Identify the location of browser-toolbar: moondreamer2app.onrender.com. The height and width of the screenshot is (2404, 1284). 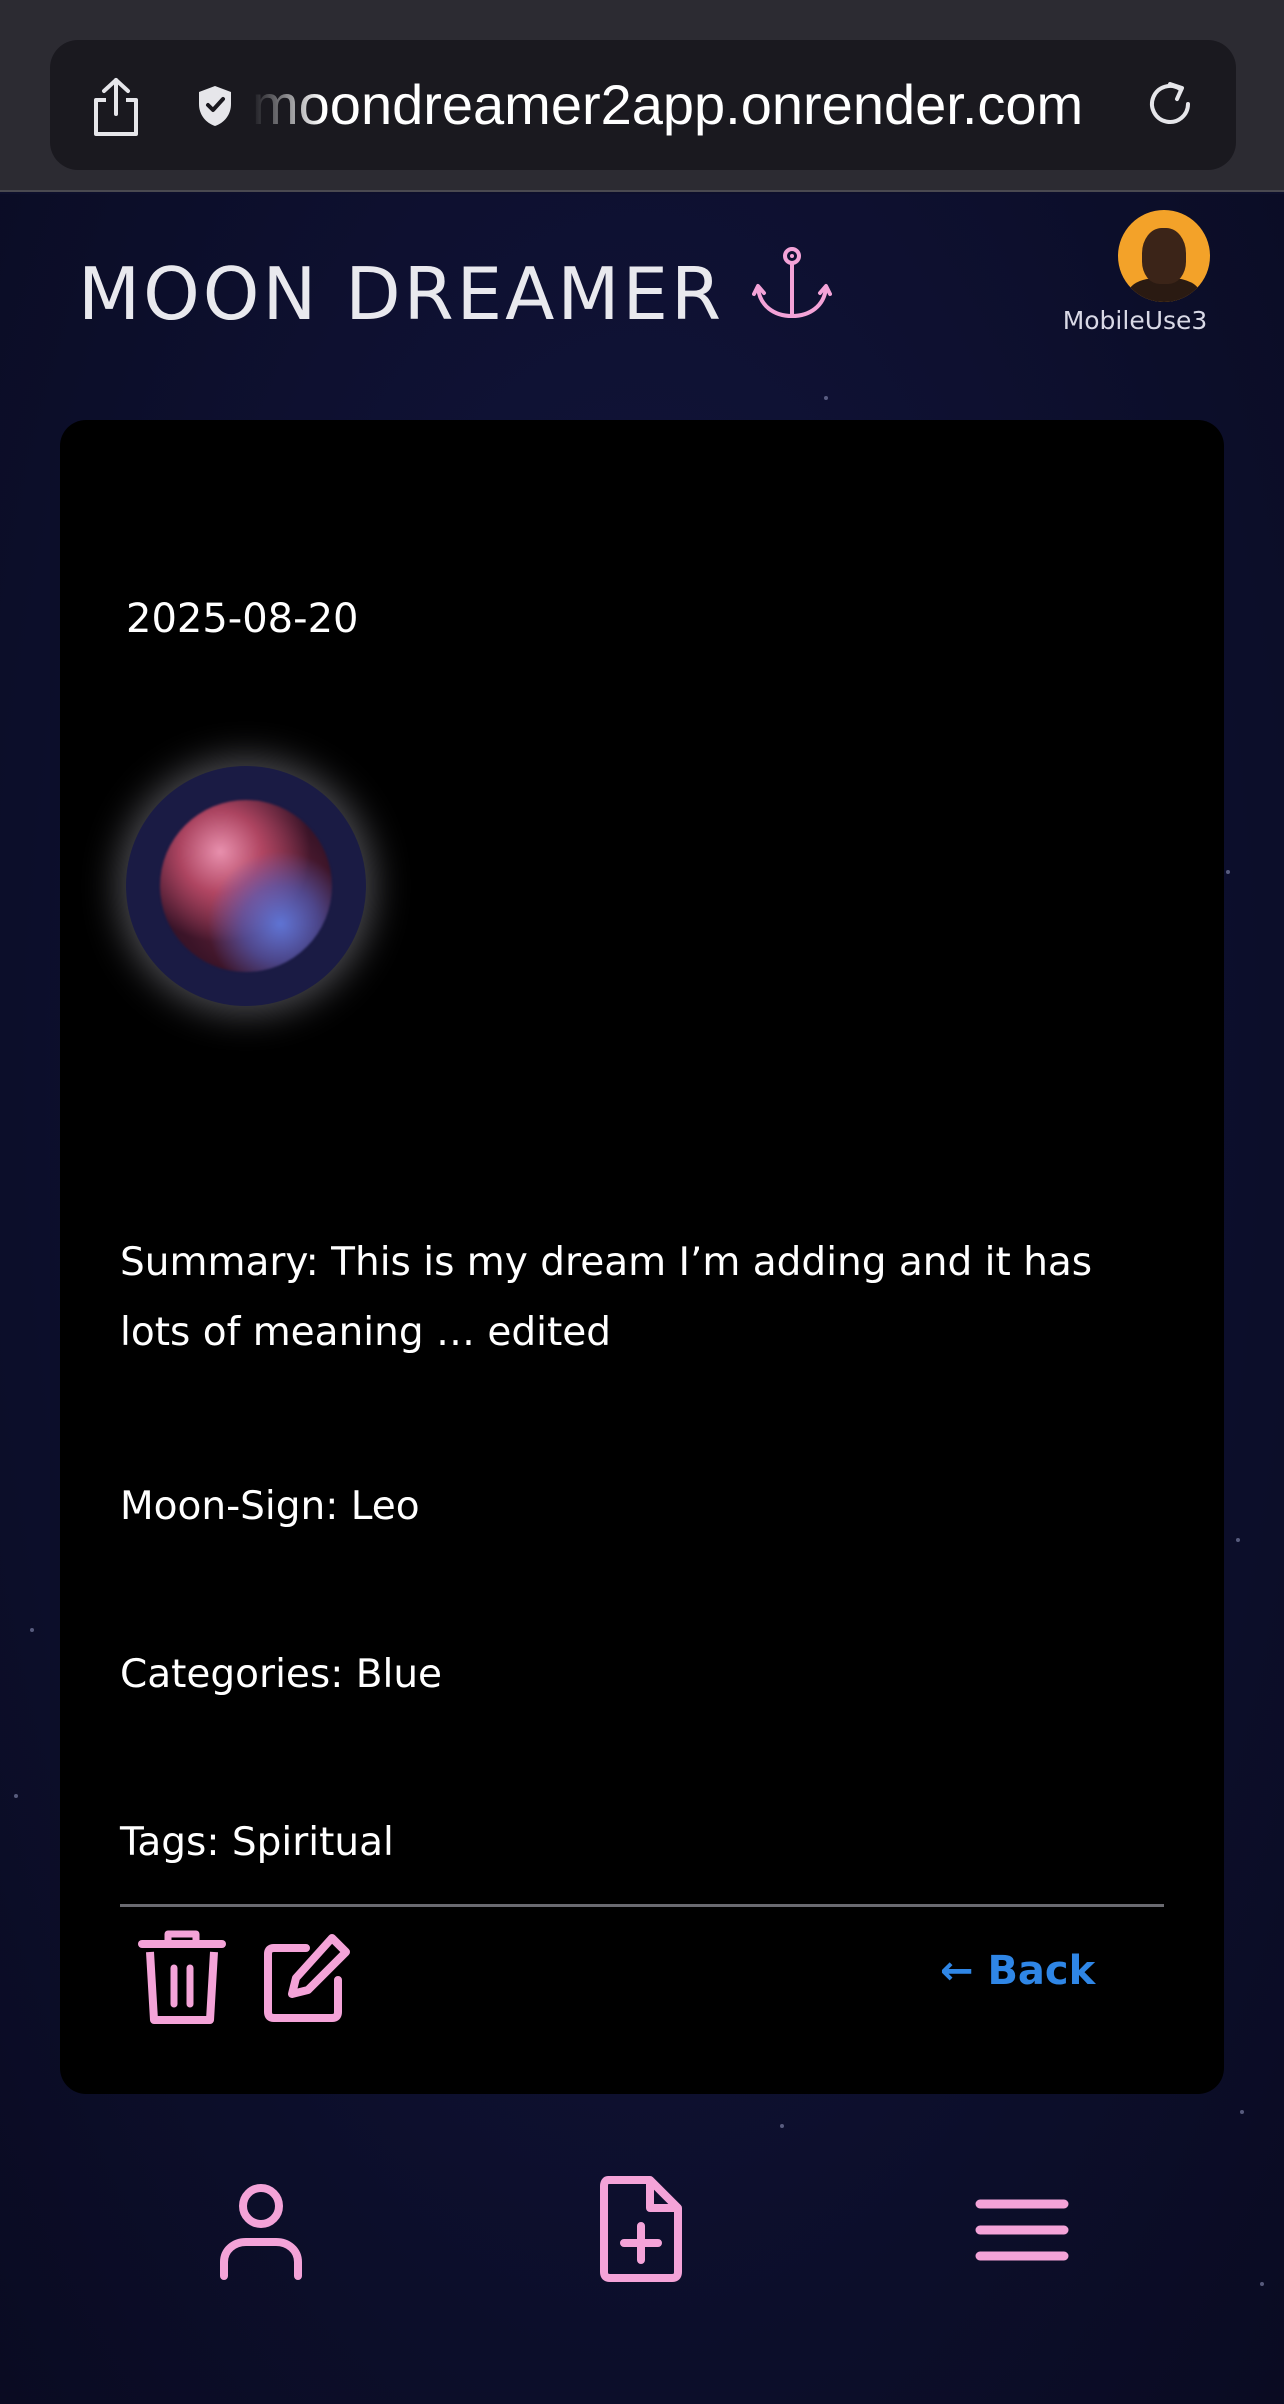
(642, 96).